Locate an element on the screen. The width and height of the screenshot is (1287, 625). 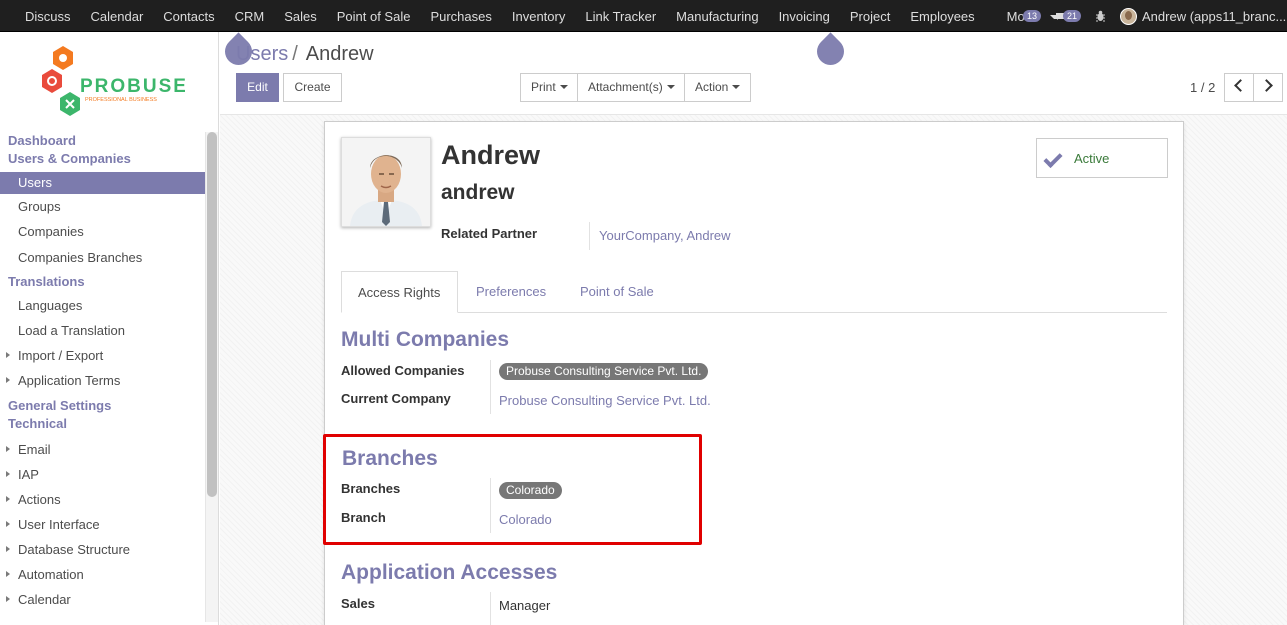
user-login-field: andrew is located at coordinates (478, 192).